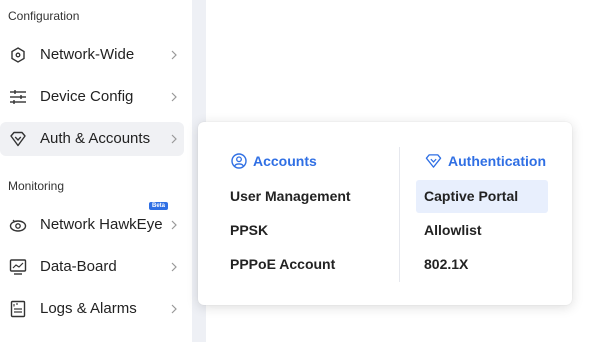 This screenshot has width=611, height=342. What do you see at coordinates (18, 97) in the screenshot?
I see `sliders-icon` at bounding box center [18, 97].